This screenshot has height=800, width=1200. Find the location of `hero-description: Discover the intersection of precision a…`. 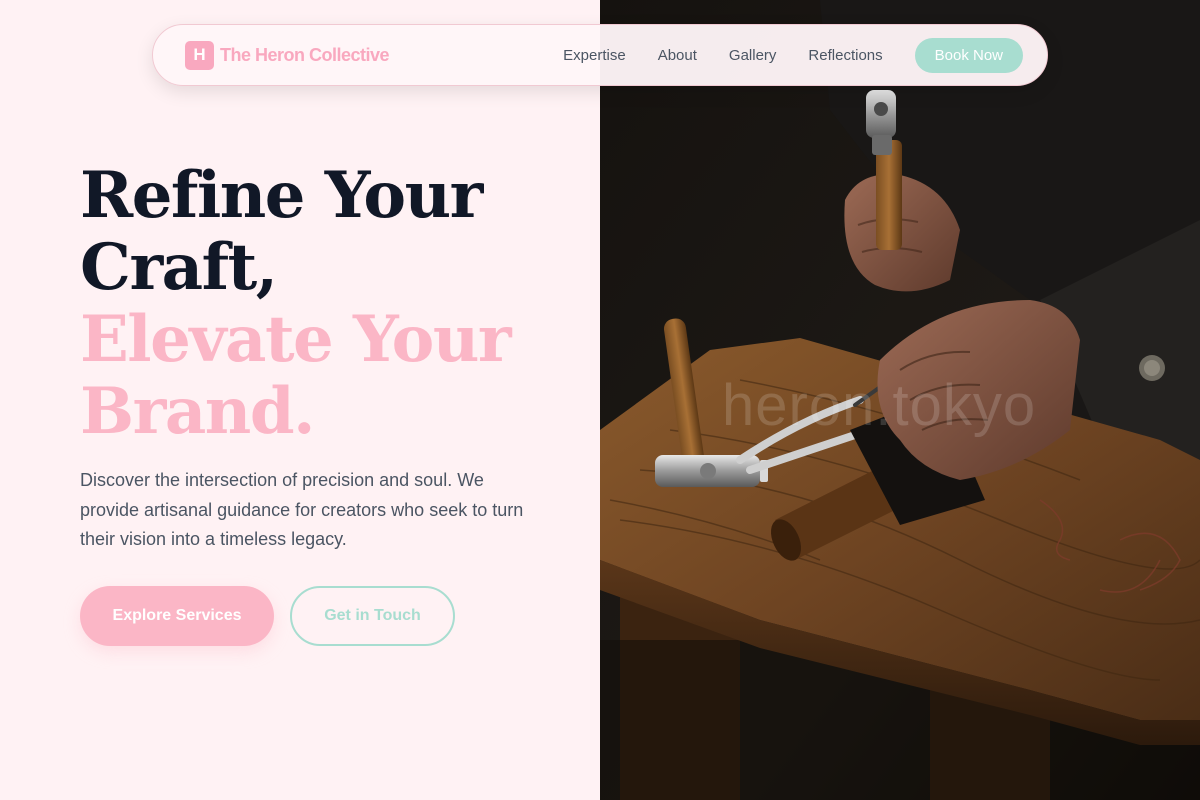

hero-description: Discover the intersection of precision a… is located at coordinates (302, 509).